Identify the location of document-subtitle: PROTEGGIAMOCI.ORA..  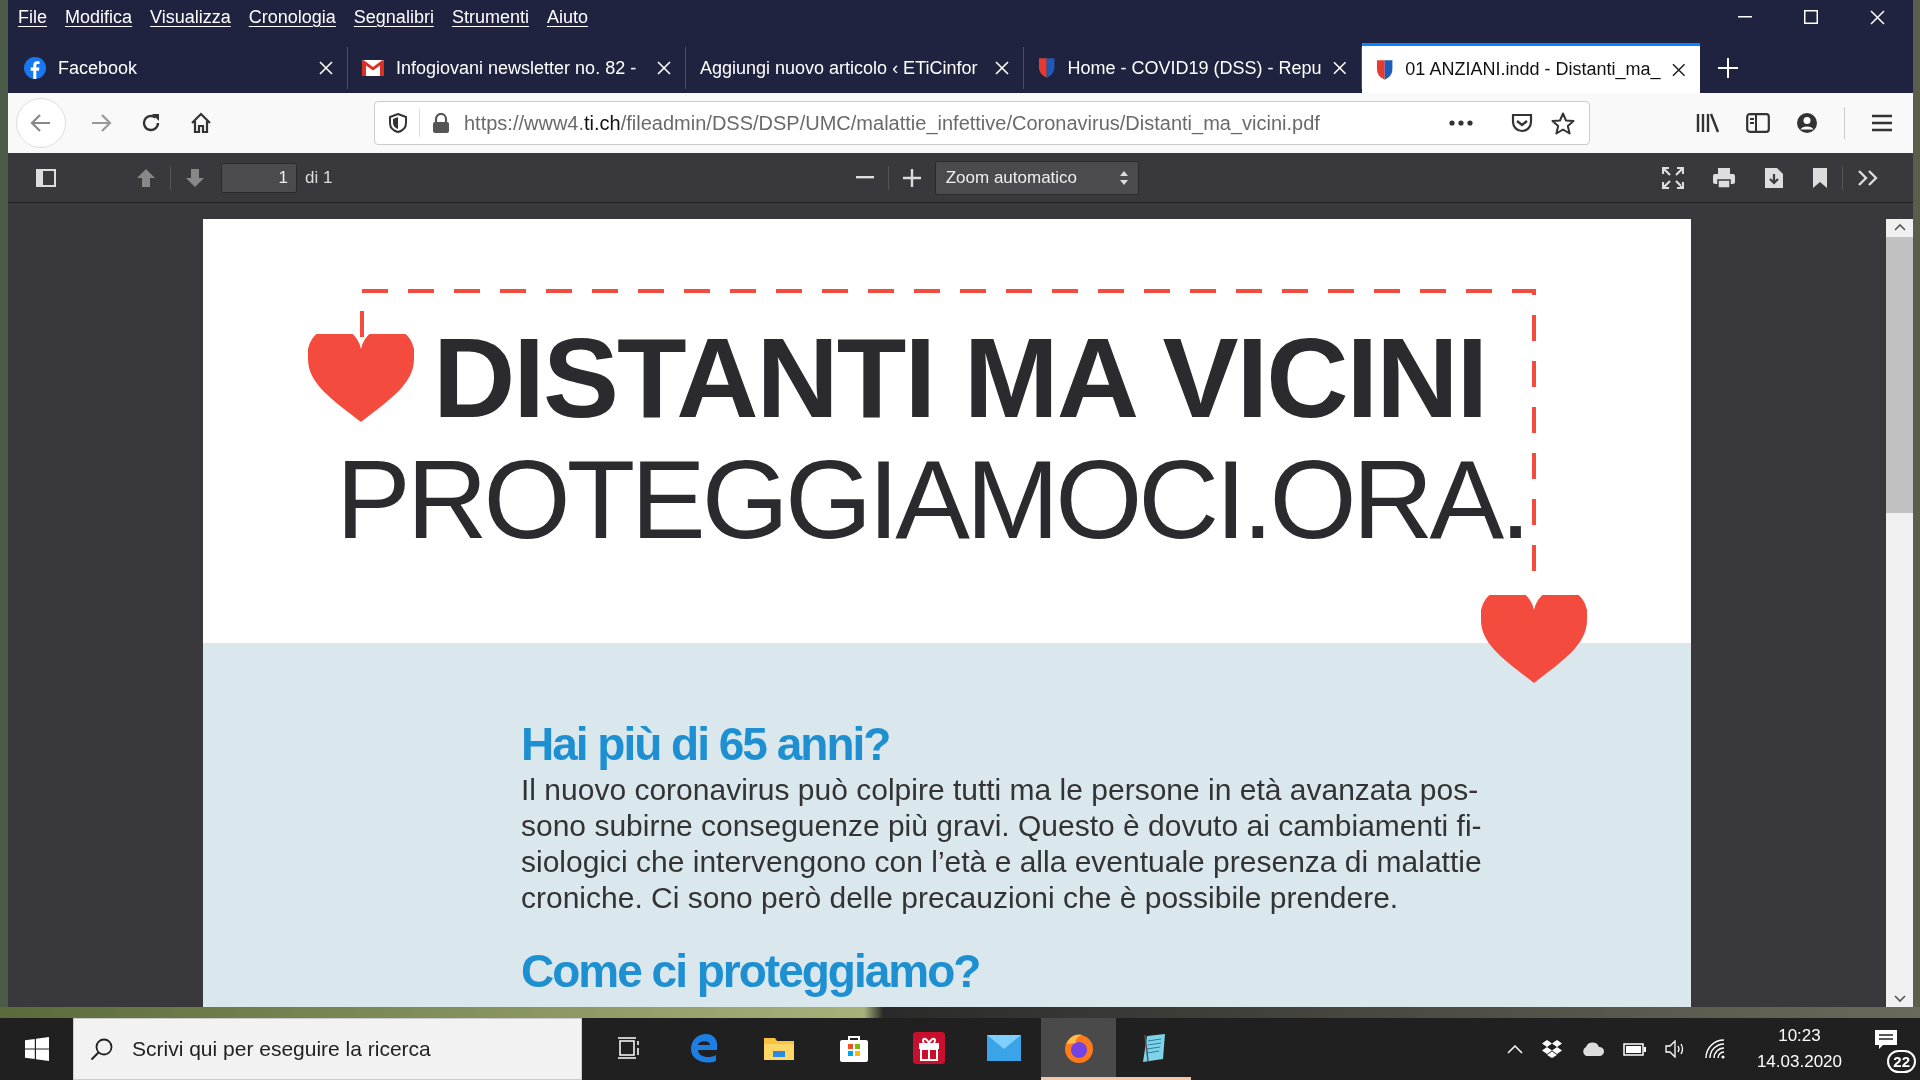
(932, 500).